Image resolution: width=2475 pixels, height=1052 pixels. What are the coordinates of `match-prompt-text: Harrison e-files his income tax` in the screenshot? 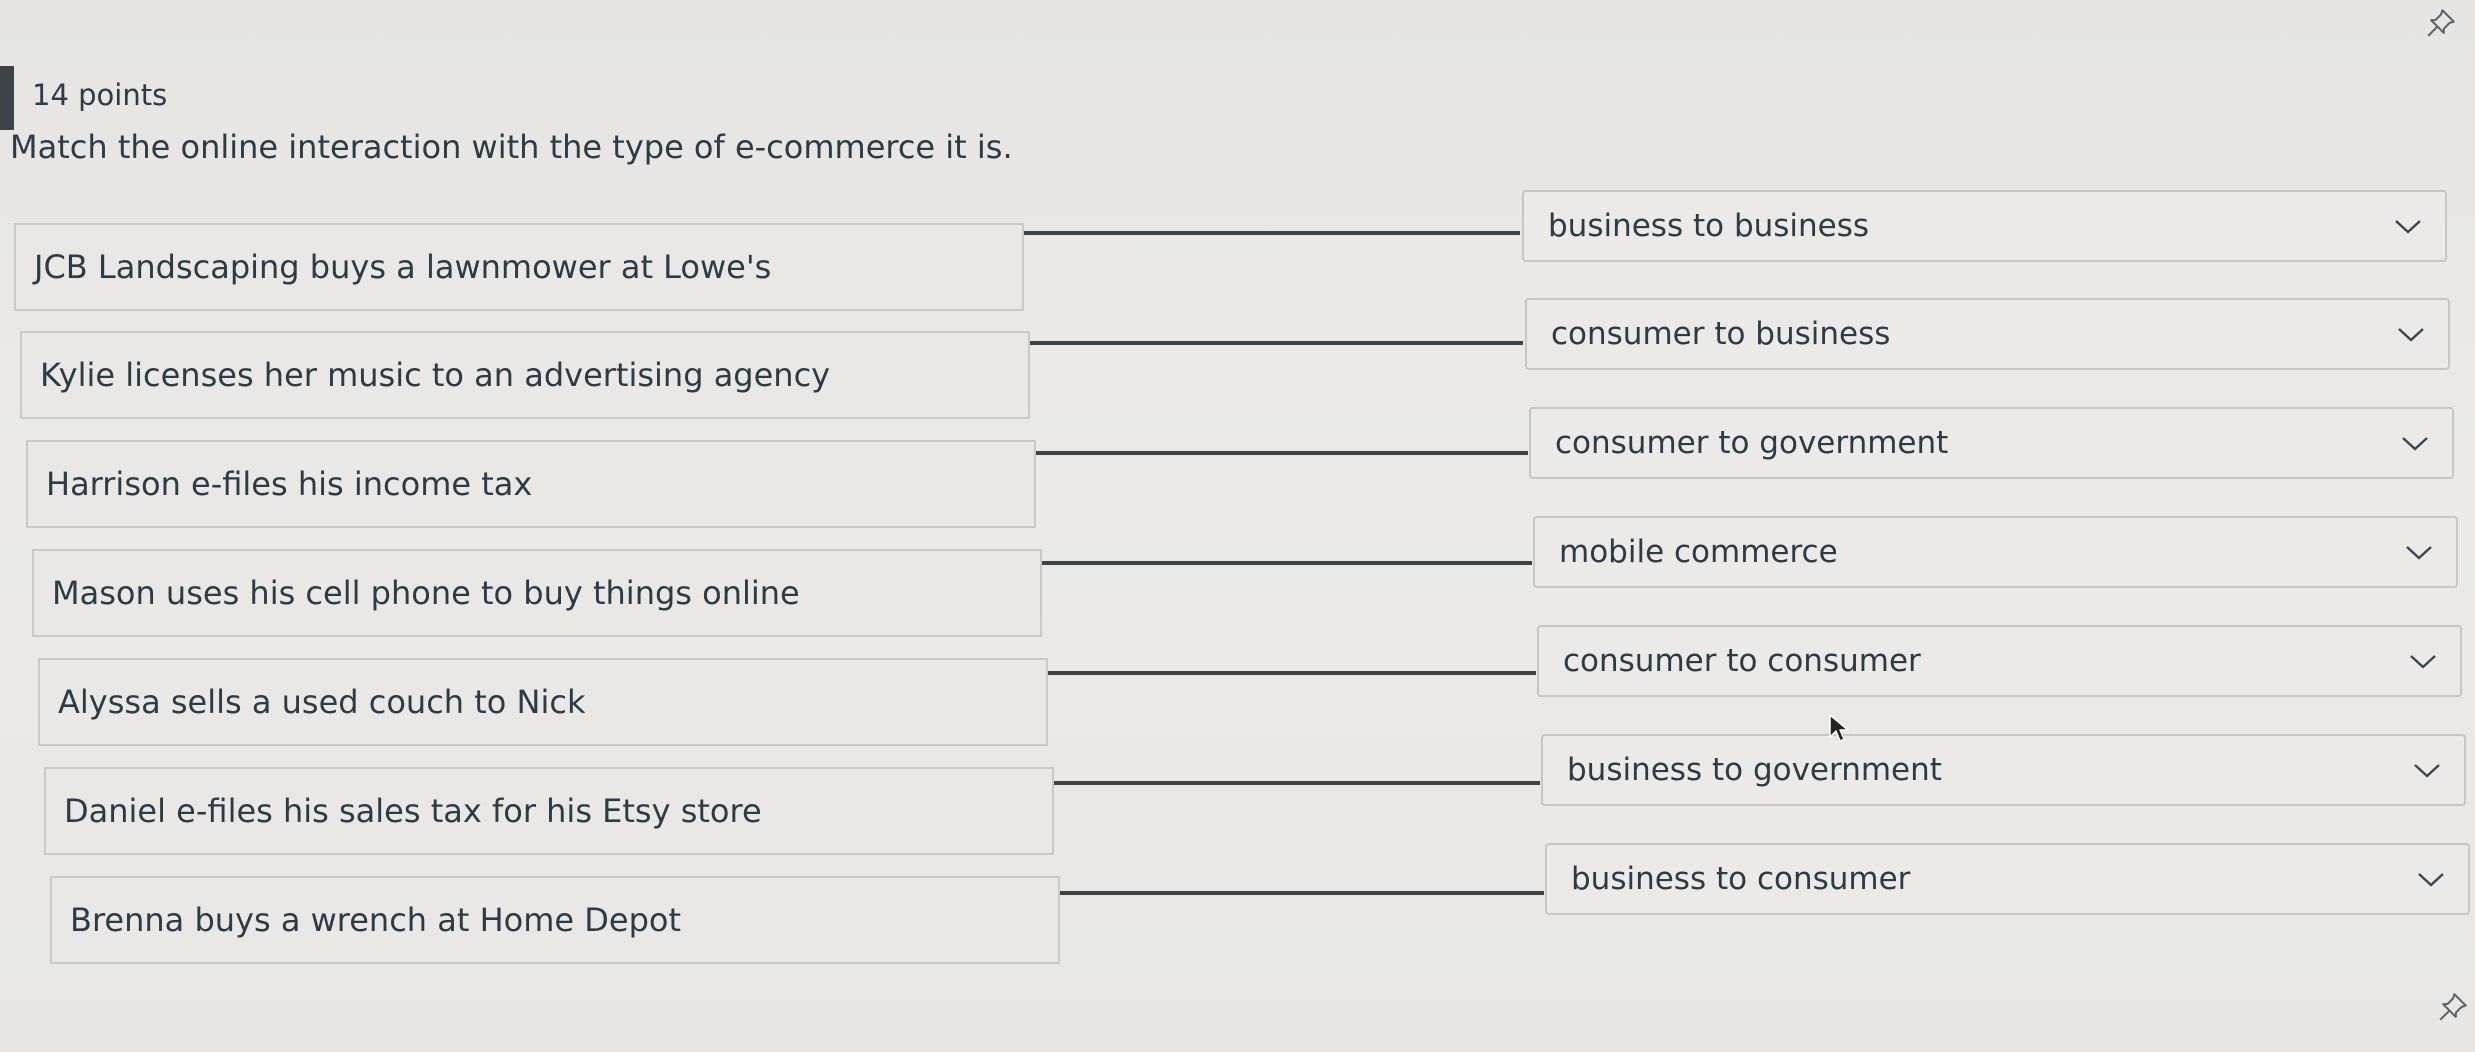 It's located at (289, 484).